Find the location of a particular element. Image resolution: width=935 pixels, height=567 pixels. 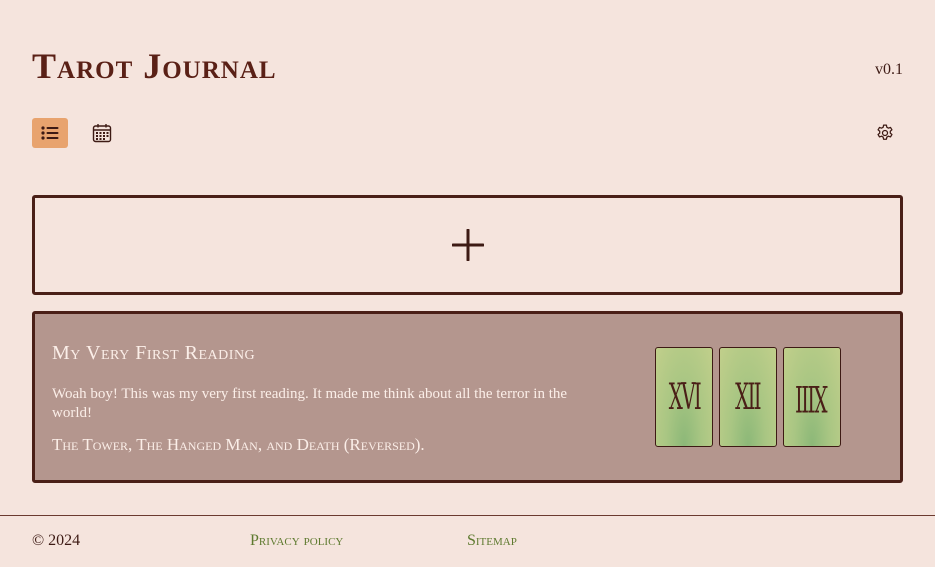

toolbar is located at coordinates (467, 133).